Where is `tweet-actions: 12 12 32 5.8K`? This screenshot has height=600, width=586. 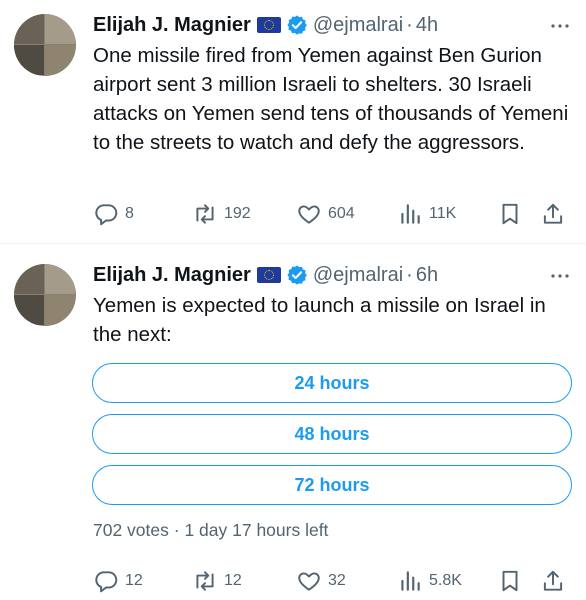
tweet-actions: 12 12 32 5.8K is located at coordinates (293, 581).